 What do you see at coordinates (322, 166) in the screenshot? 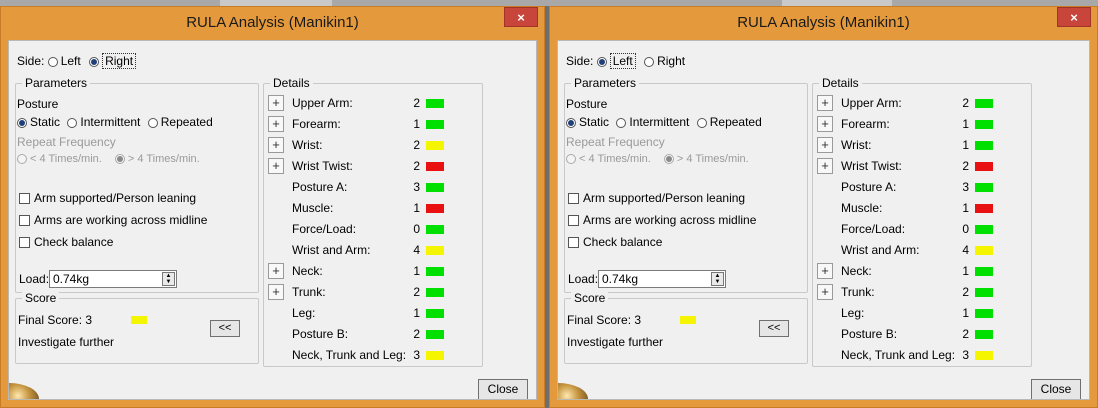
I see `detail-label: Wrist Twist:` at bounding box center [322, 166].